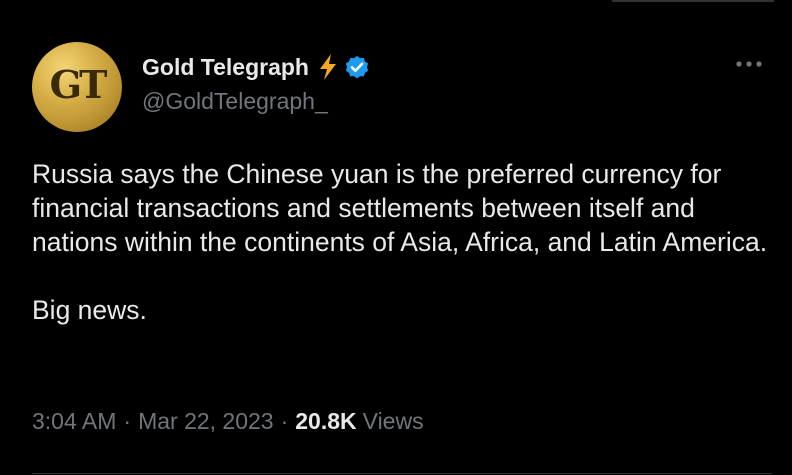 Image resolution: width=792 pixels, height=475 pixels. I want to click on avatar: GT, so click(77, 87).